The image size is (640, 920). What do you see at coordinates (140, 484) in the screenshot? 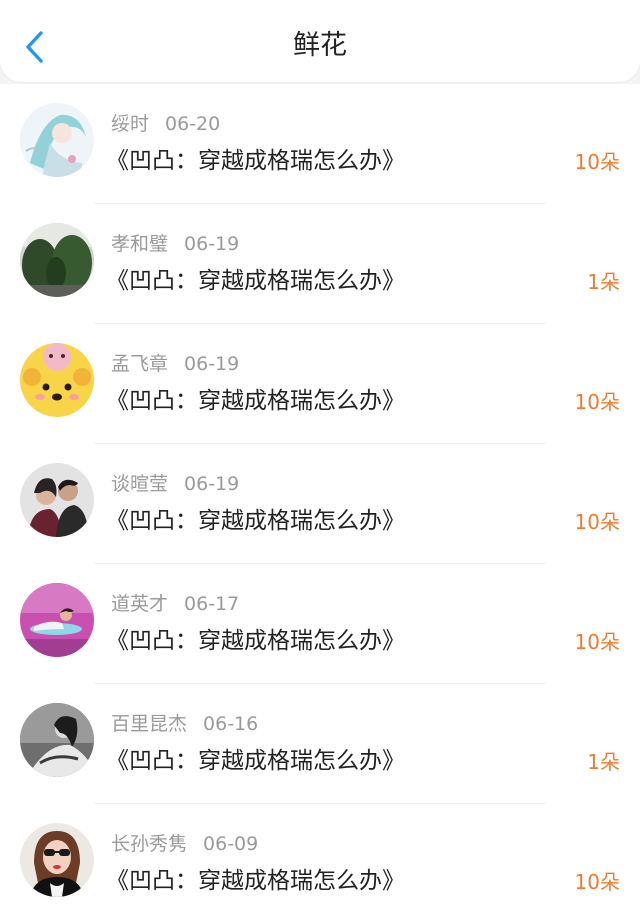
I see `sender-name: 谈暄莹` at bounding box center [140, 484].